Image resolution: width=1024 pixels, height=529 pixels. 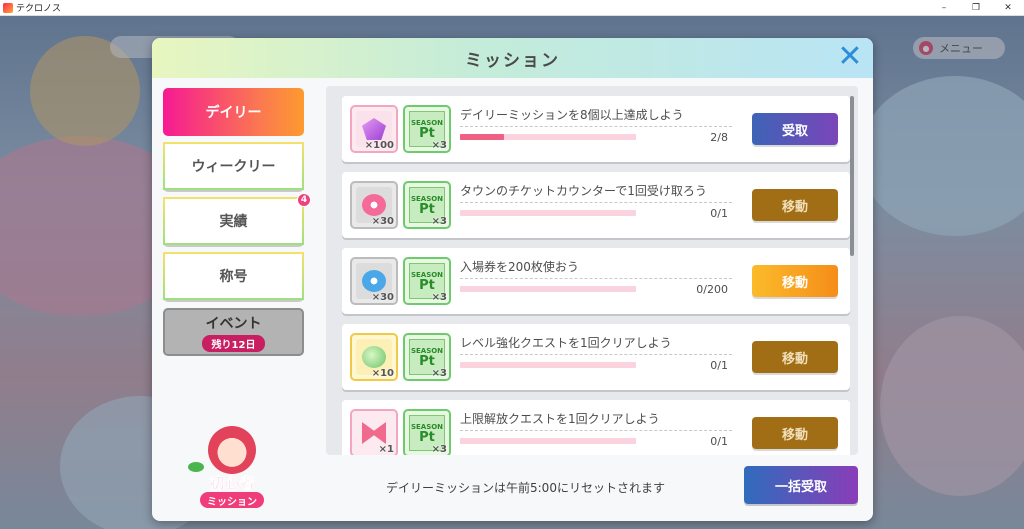 What do you see at coordinates (232, 500) in the screenshot?
I see `mission-label: ミッション` at bounding box center [232, 500].